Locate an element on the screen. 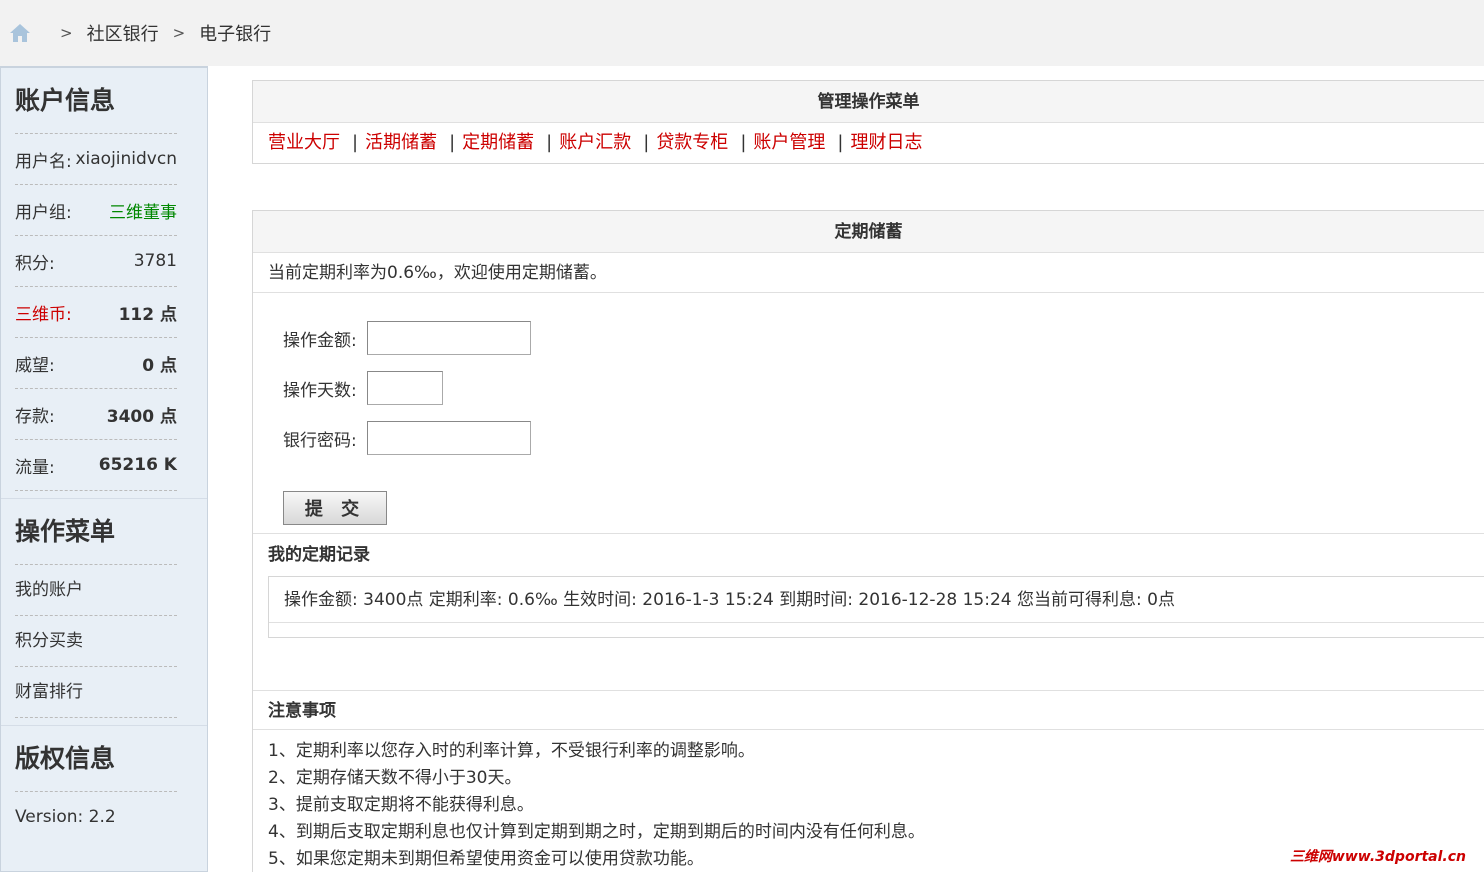  breadcrumb-e-bank: 电子银行 is located at coordinates (235, 33).